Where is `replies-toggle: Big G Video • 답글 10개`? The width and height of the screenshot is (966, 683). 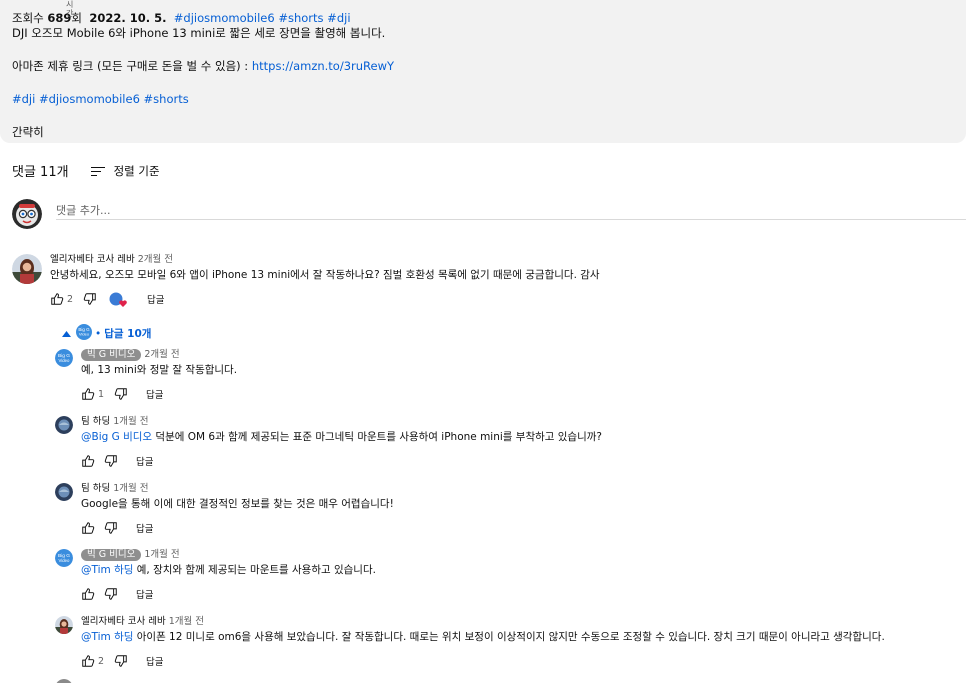
replies-toggle: Big G Video • 답글 10개 is located at coordinates (106, 333).